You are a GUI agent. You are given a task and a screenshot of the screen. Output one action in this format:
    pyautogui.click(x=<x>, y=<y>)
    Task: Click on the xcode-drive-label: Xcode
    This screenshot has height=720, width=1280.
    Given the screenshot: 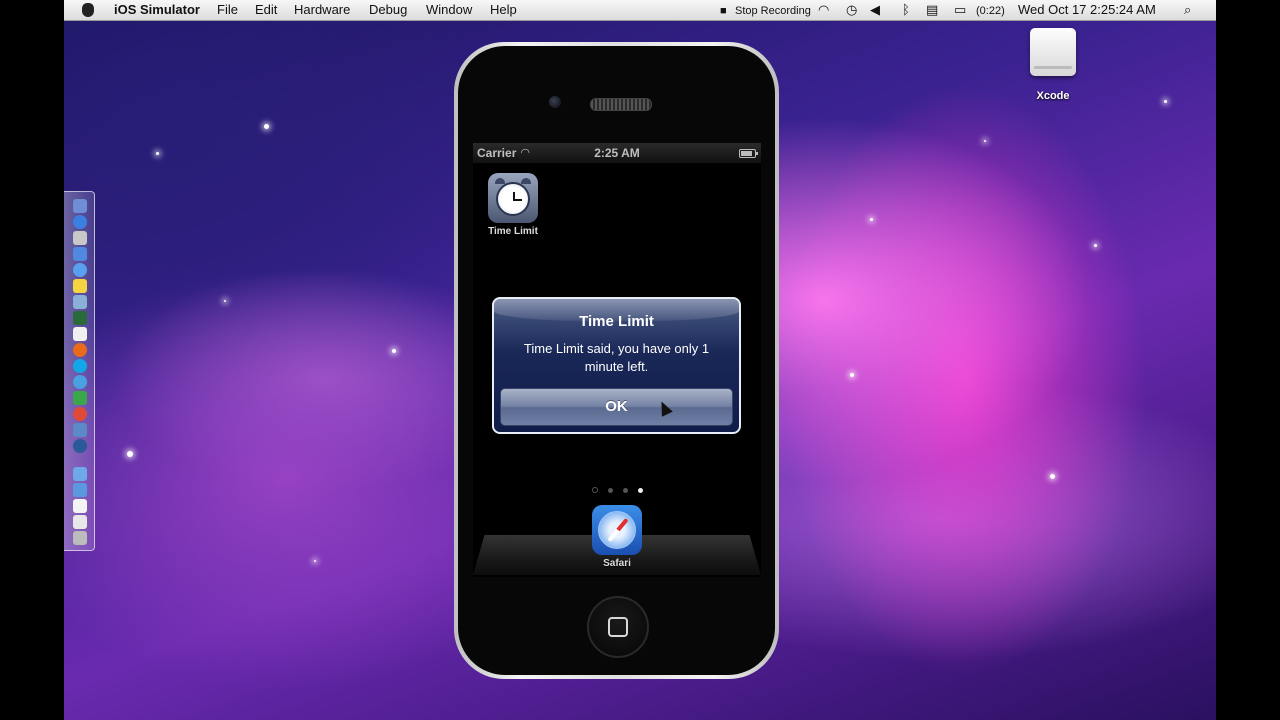 What is the action you would take?
    pyautogui.click(x=1053, y=96)
    